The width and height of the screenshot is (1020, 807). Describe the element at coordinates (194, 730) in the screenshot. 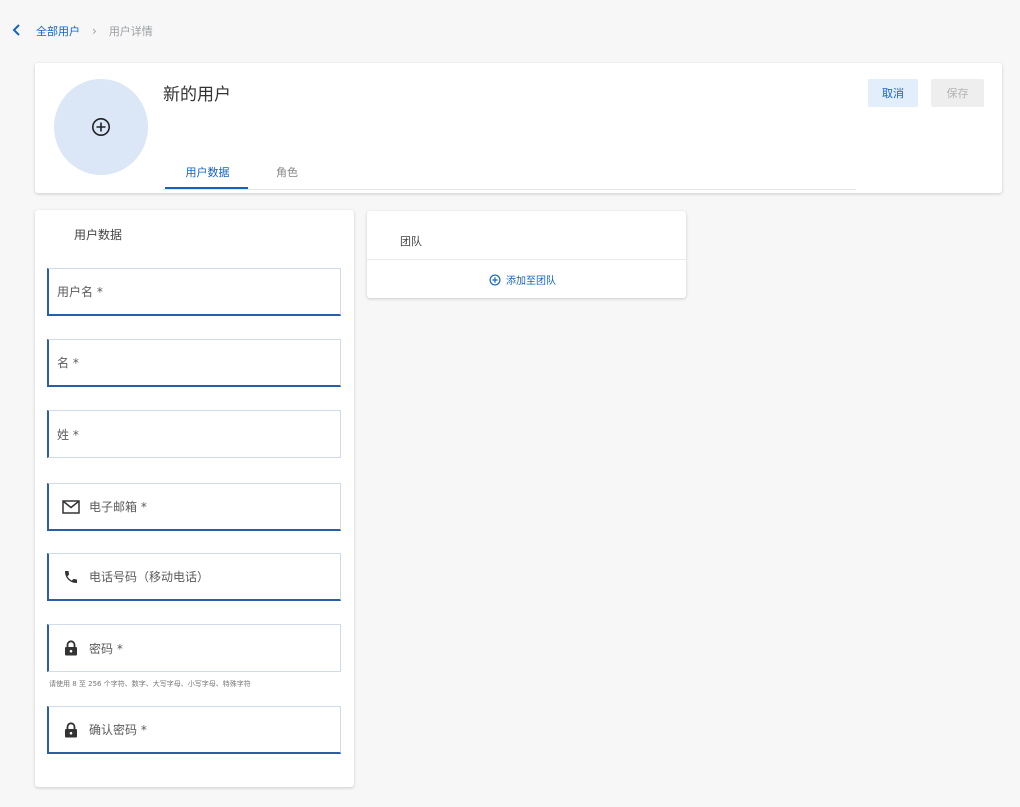

I see `confirm-password-field: 确认密码 *` at that location.